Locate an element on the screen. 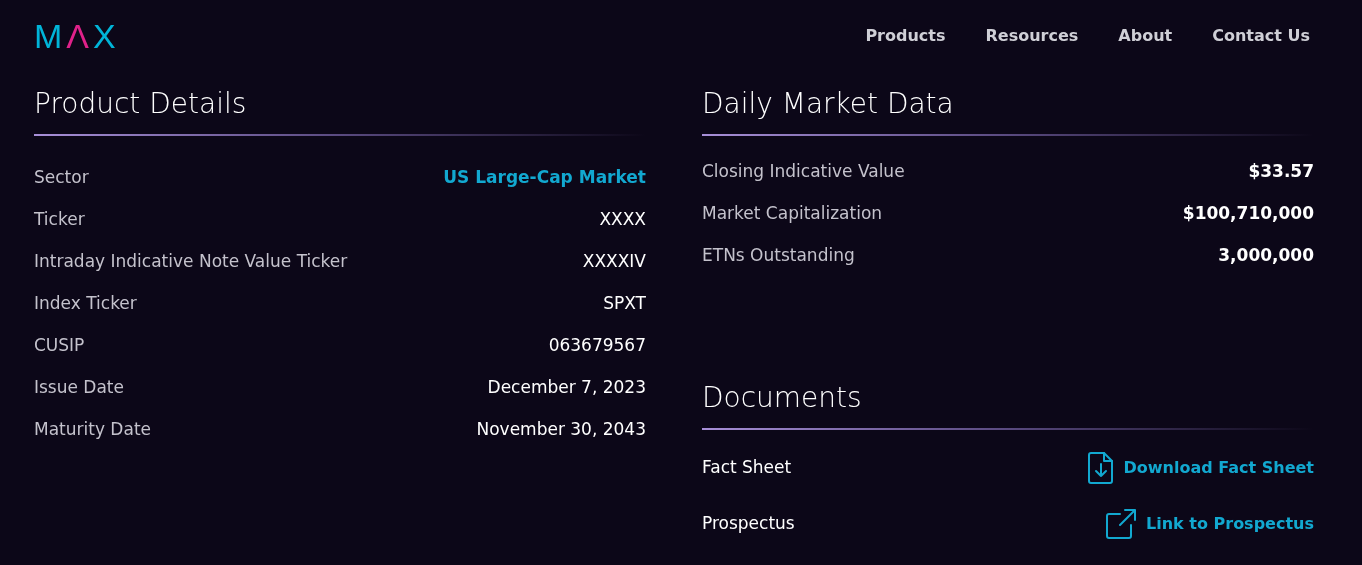 The image size is (1362, 565). field-value: $100,710,000 is located at coordinates (1248, 214).